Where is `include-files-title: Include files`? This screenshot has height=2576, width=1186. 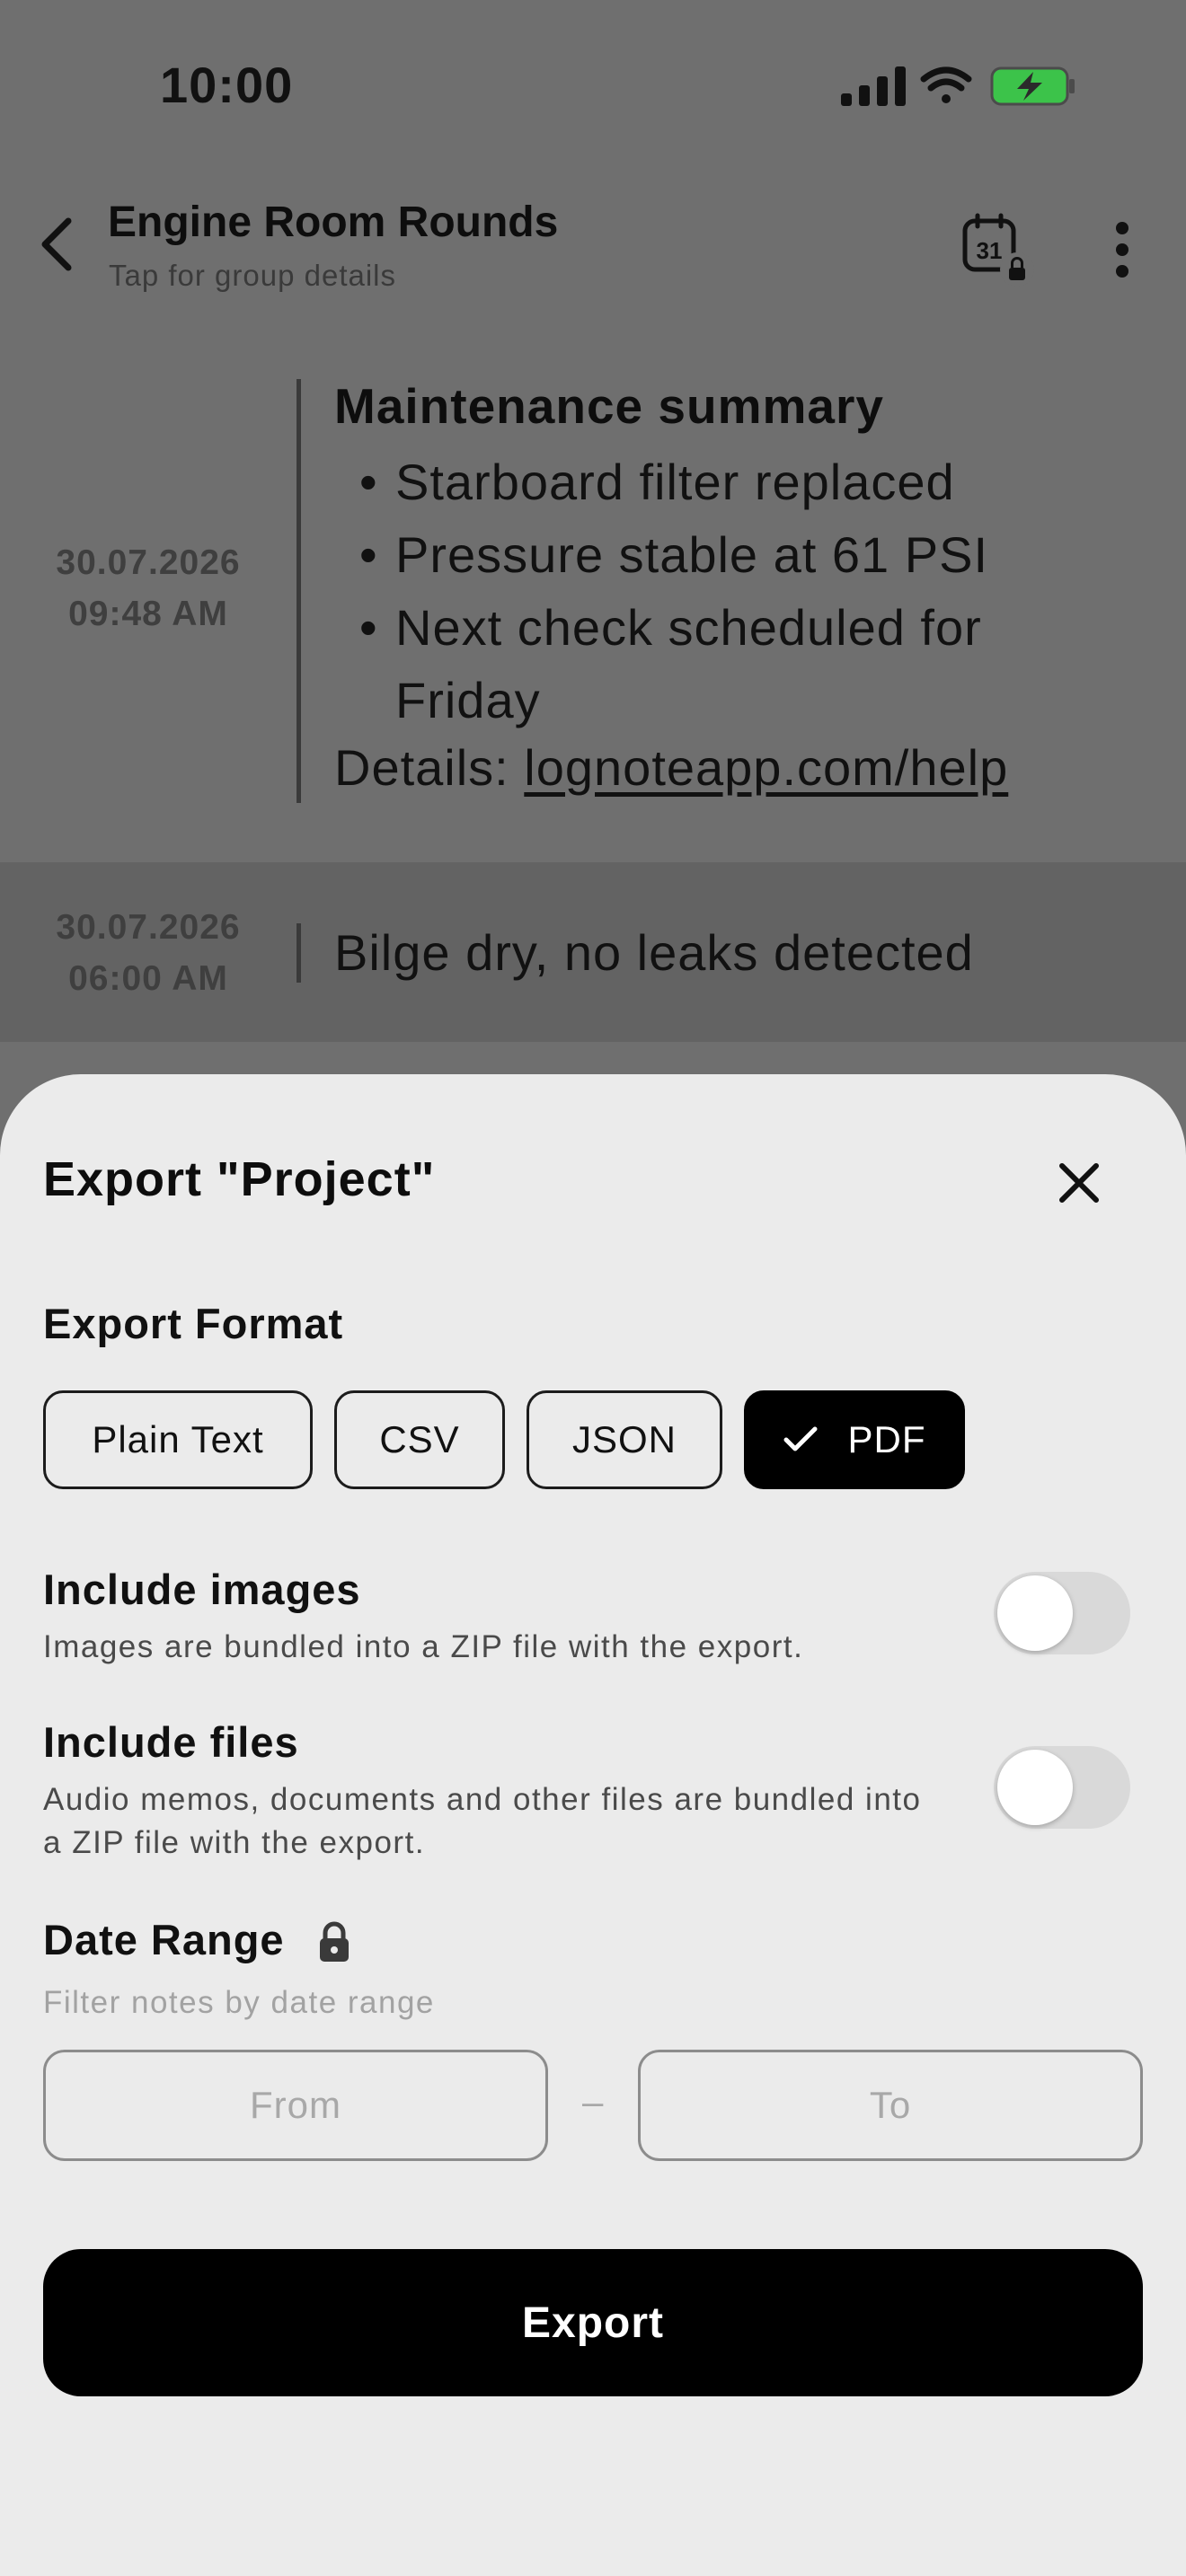 include-files-title: Include files is located at coordinates (171, 1742).